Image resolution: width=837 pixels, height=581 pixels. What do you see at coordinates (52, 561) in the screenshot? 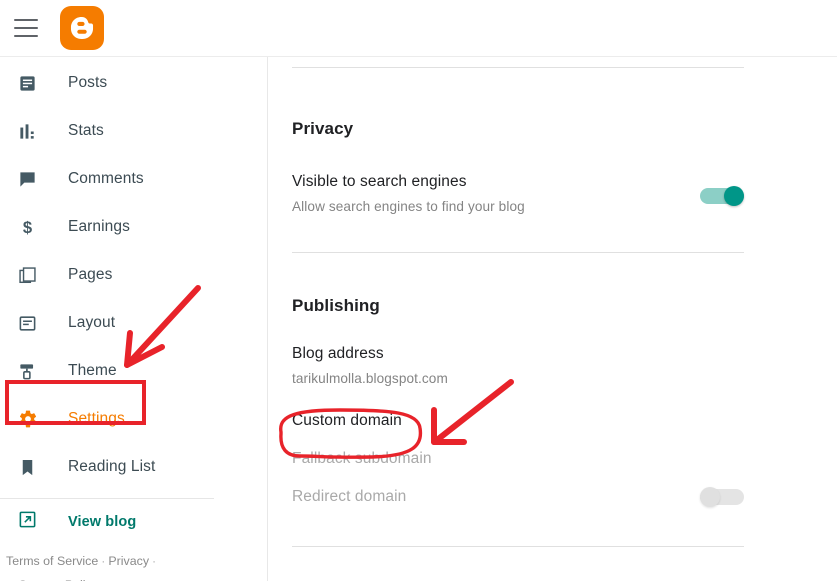
I see `terms-of-service-link: Terms of Service` at bounding box center [52, 561].